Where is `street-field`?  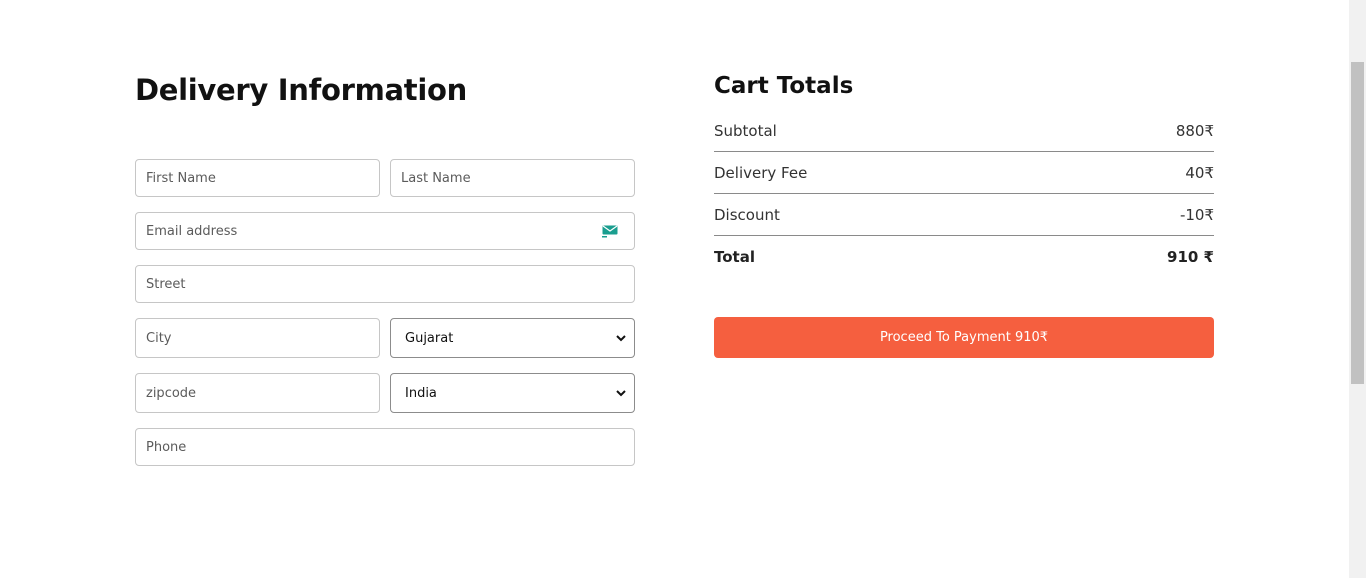
street-field is located at coordinates (385, 284).